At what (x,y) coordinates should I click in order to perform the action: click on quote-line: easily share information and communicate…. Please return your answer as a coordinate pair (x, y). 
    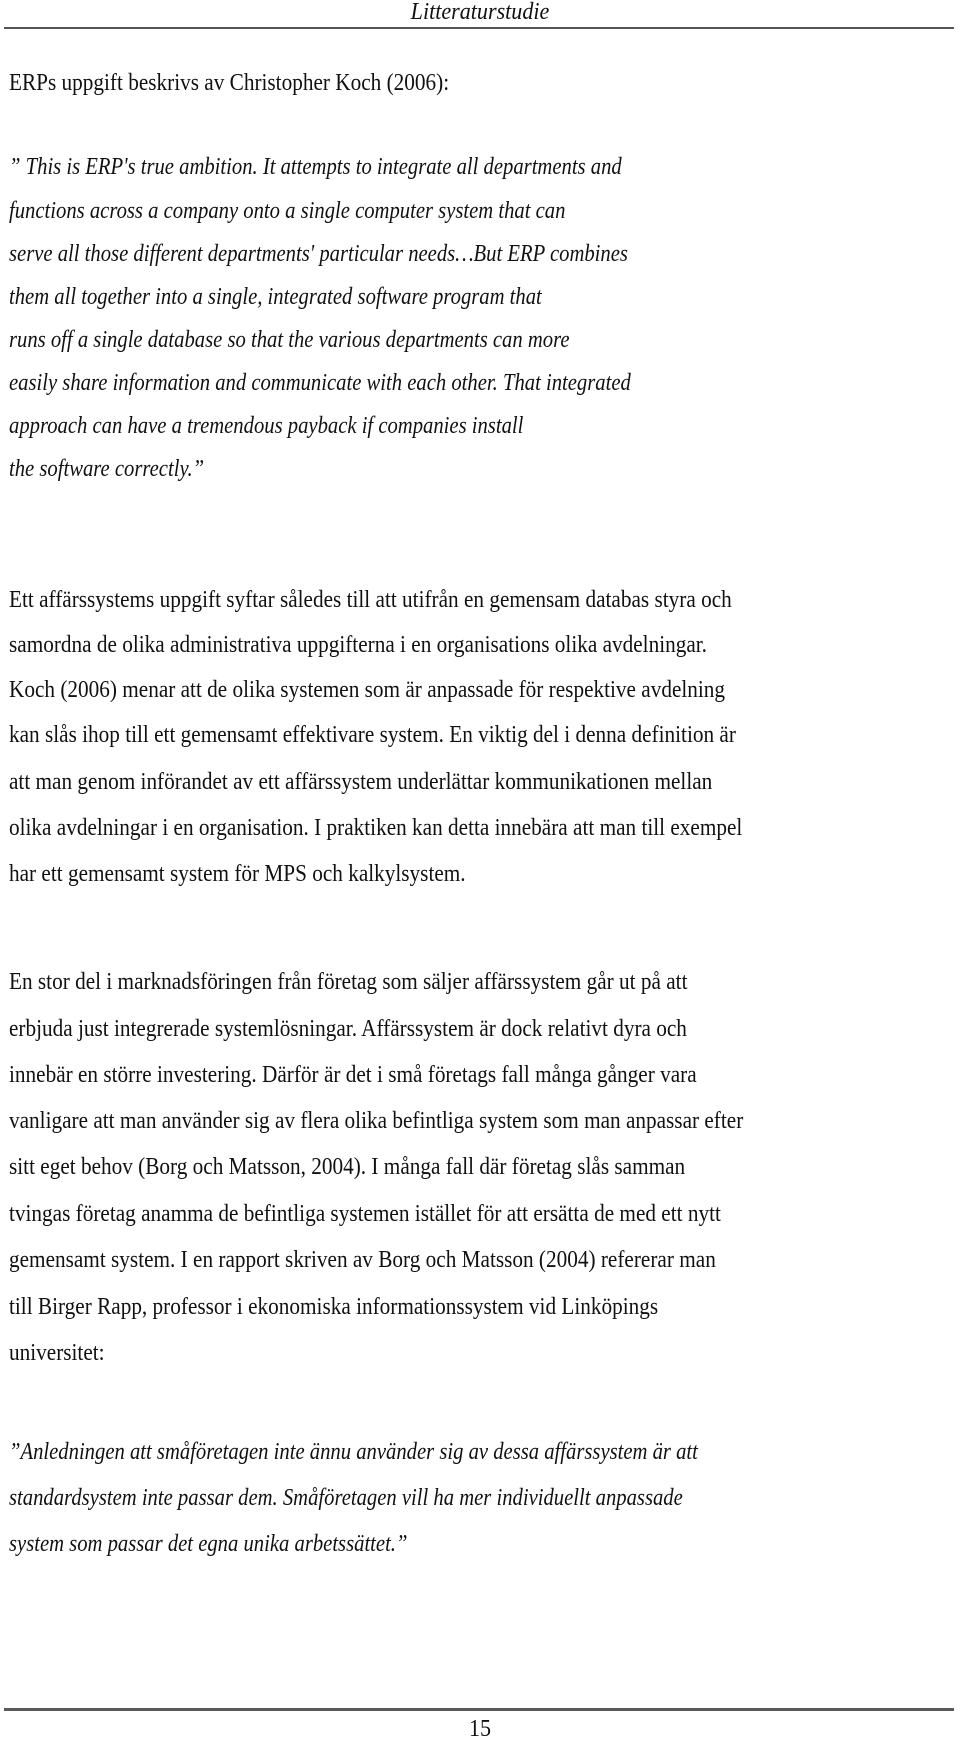
    Looking at the image, I should click on (320, 383).